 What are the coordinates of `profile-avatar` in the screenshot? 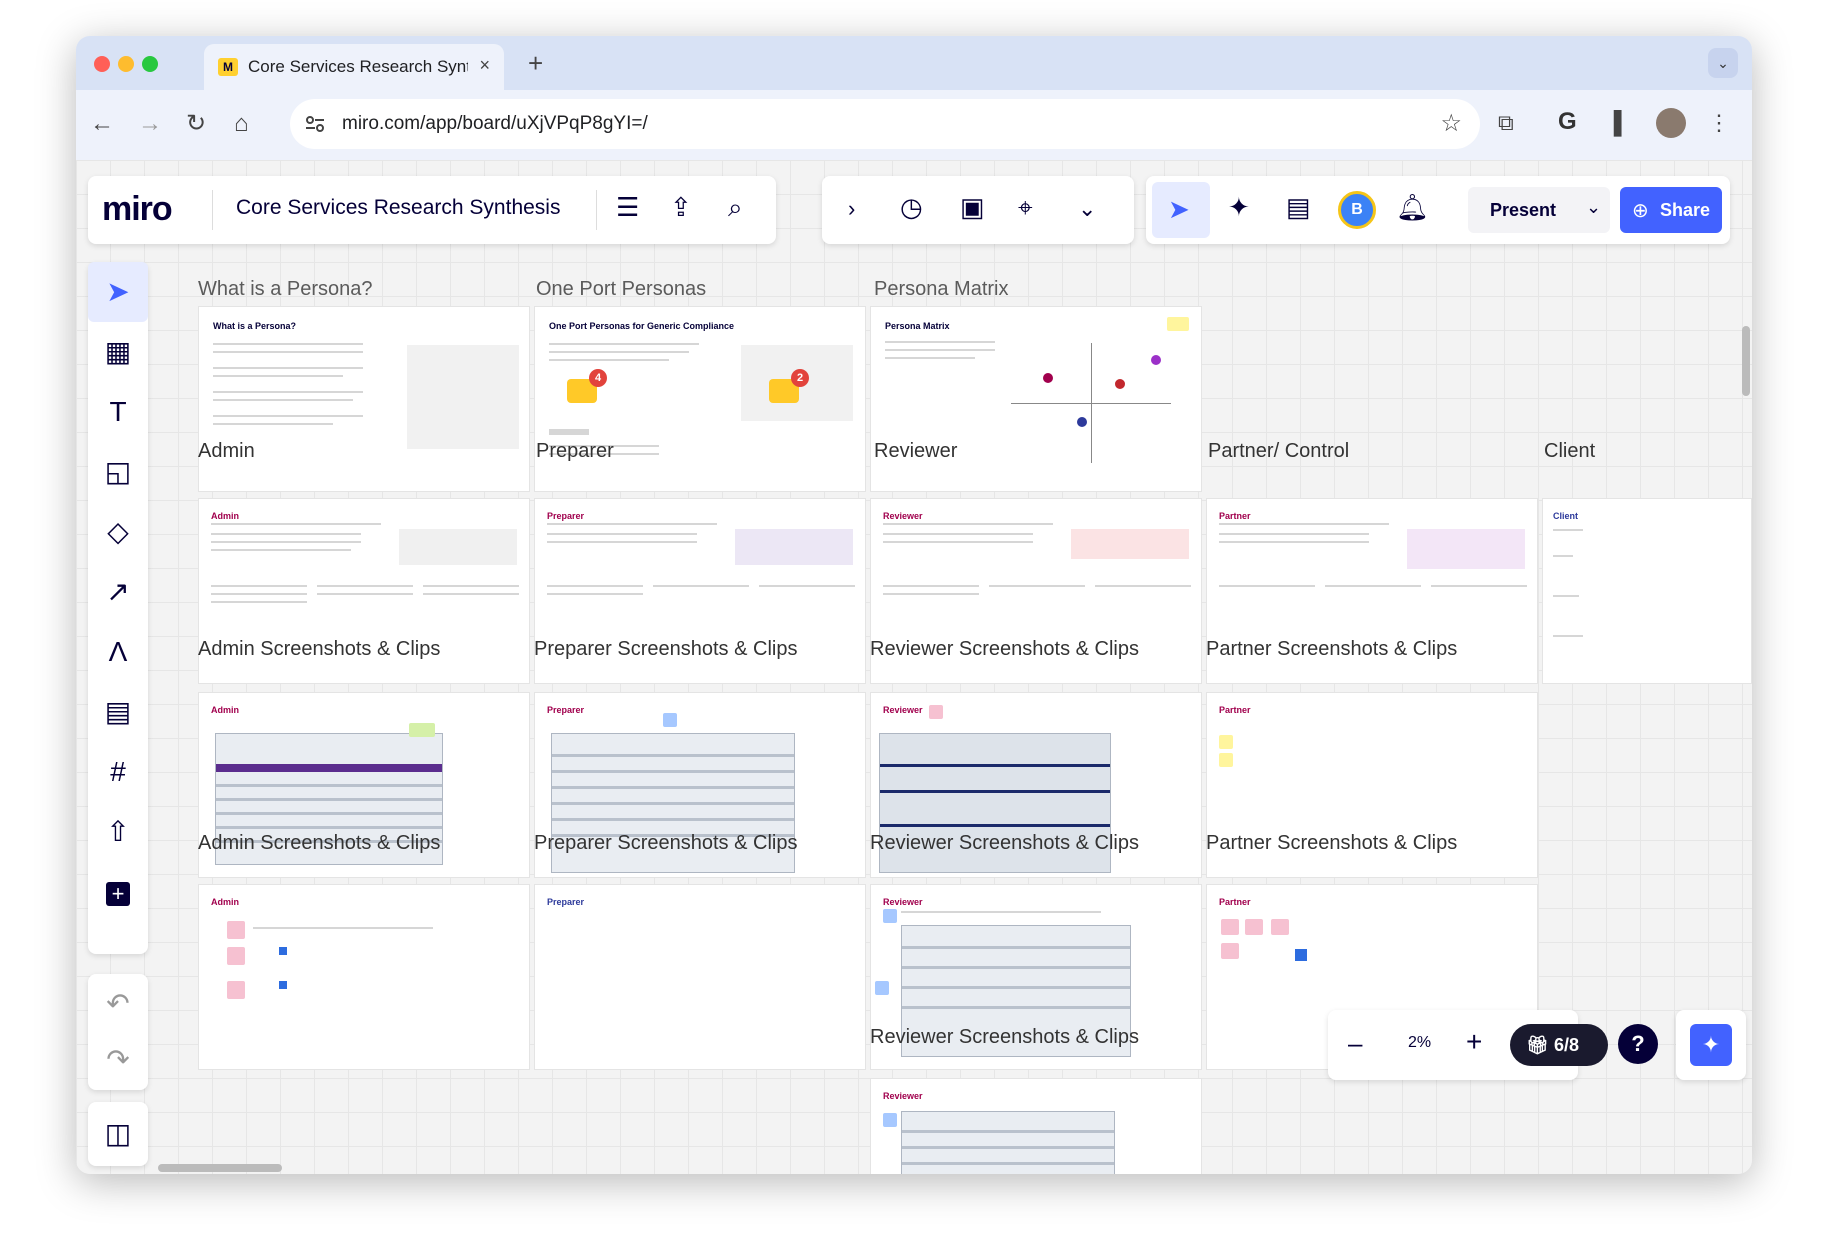 It's located at (1671, 123).